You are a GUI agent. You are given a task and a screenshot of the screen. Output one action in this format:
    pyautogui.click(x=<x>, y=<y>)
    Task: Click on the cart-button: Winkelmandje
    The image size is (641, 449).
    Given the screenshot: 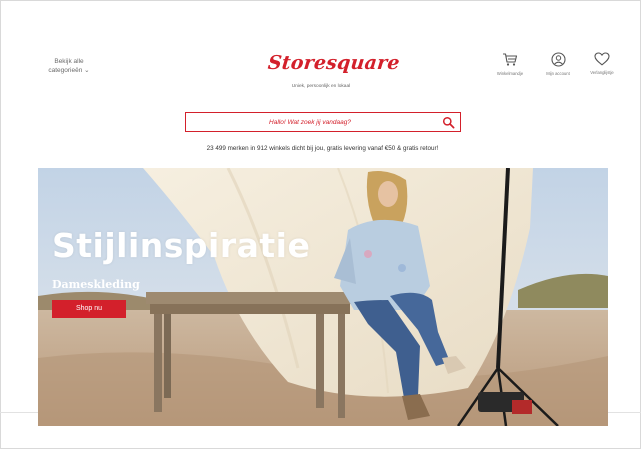 What is the action you would take?
    pyautogui.click(x=510, y=64)
    